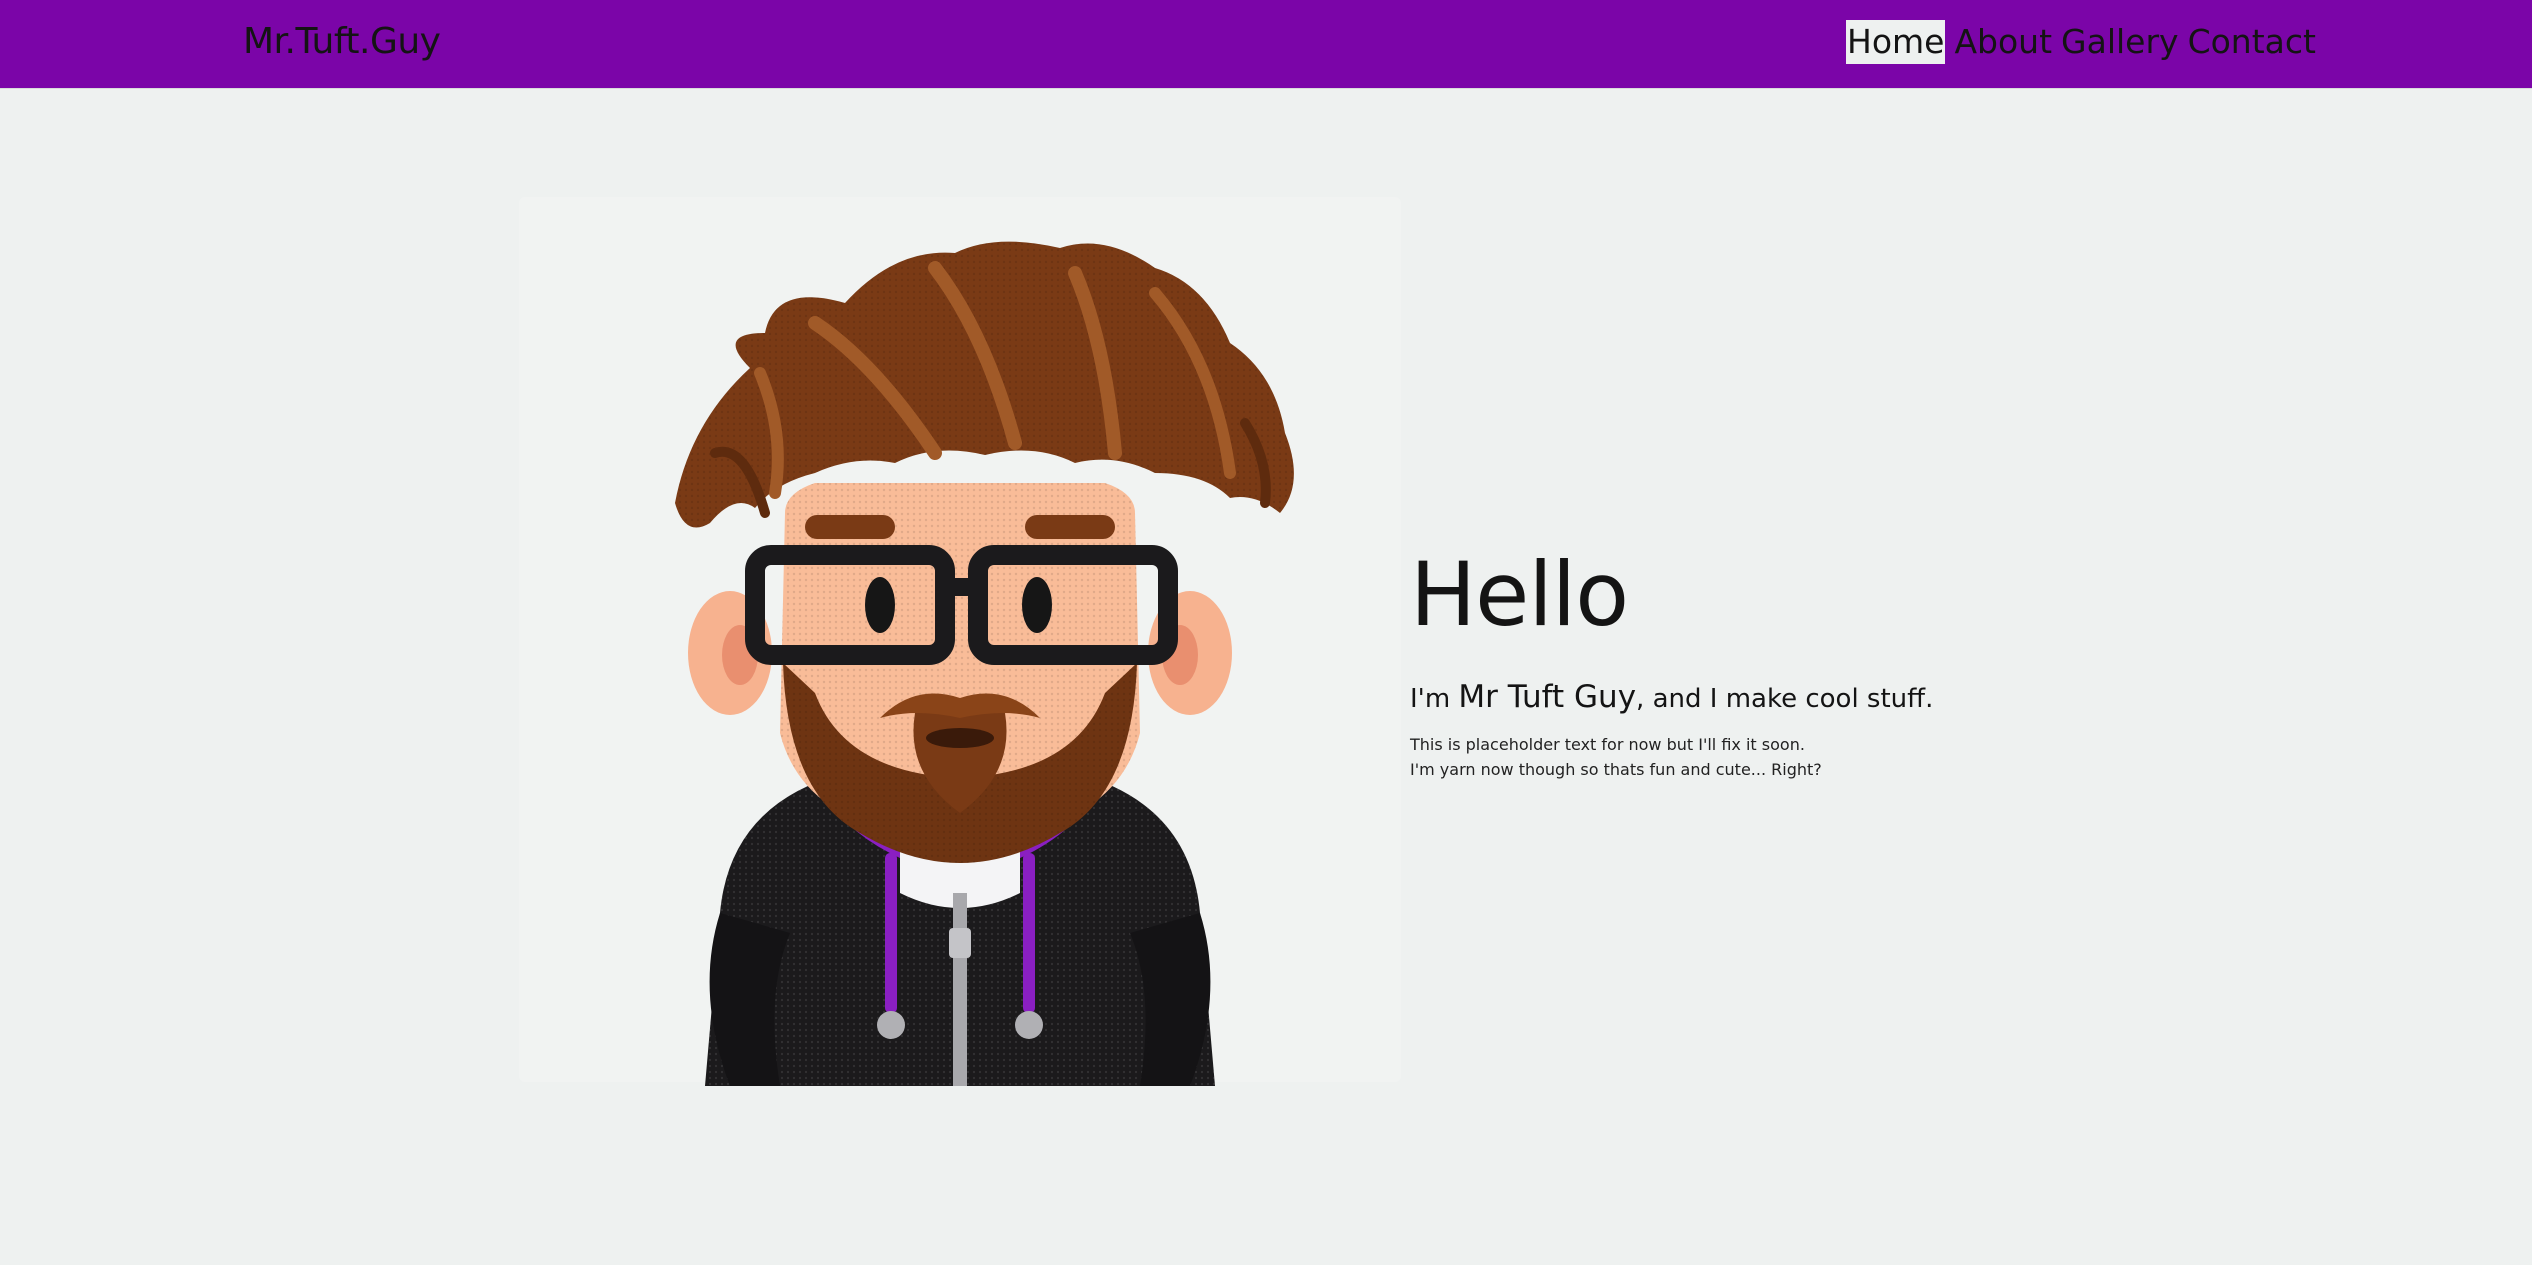 Image resolution: width=2532 pixels, height=1265 pixels. I want to click on intro-prefix: I'm, so click(1430, 699).